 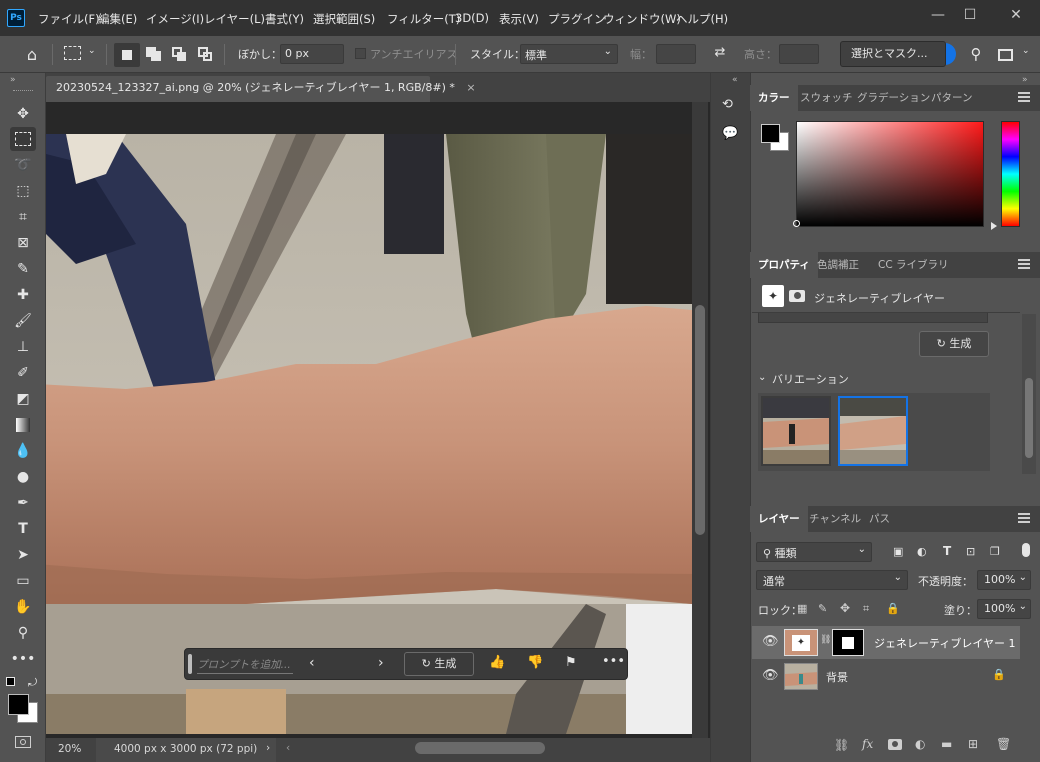 What do you see at coordinates (23, 114) in the screenshot?
I see `move-tool-icon: ✥` at bounding box center [23, 114].